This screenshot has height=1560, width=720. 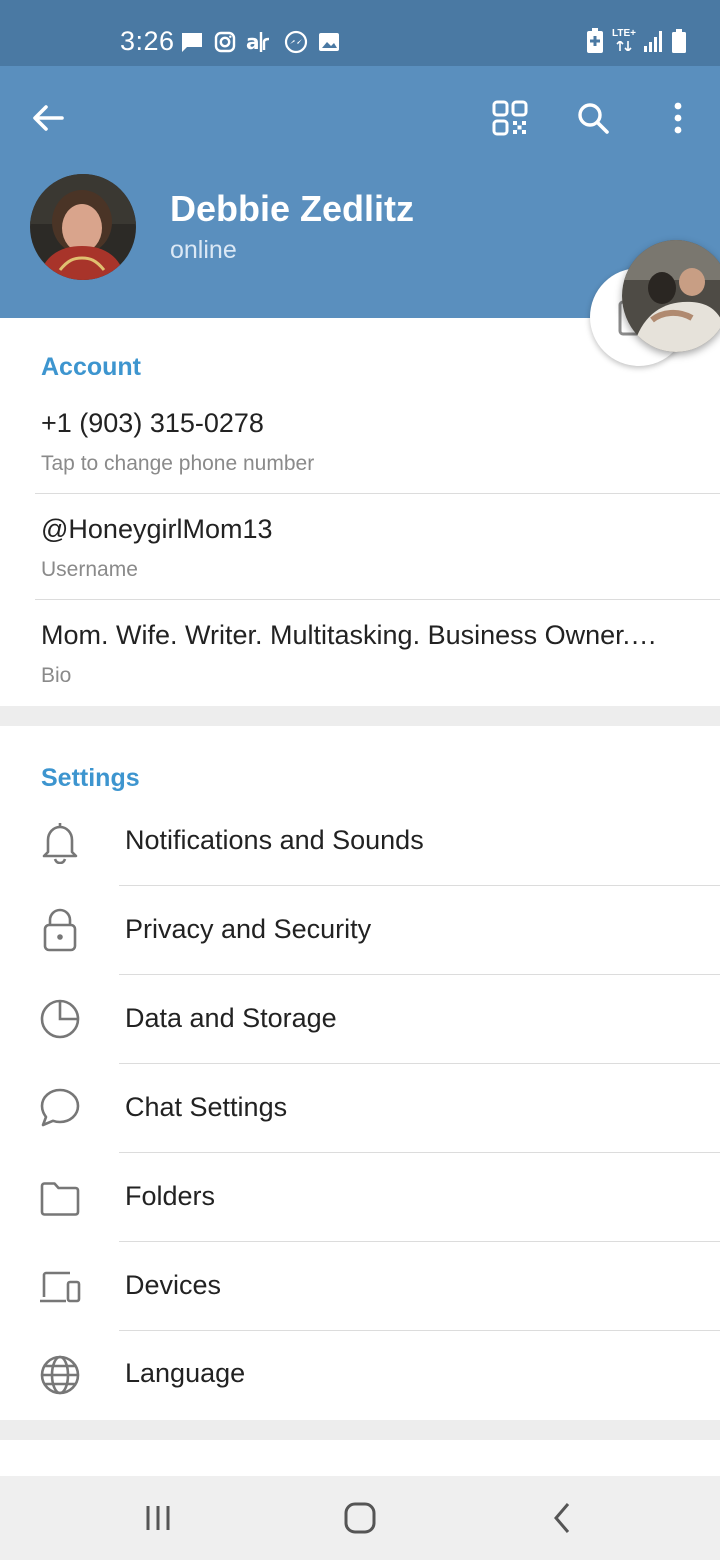 I want to click on home-icon, so click(x=360, y=1518).